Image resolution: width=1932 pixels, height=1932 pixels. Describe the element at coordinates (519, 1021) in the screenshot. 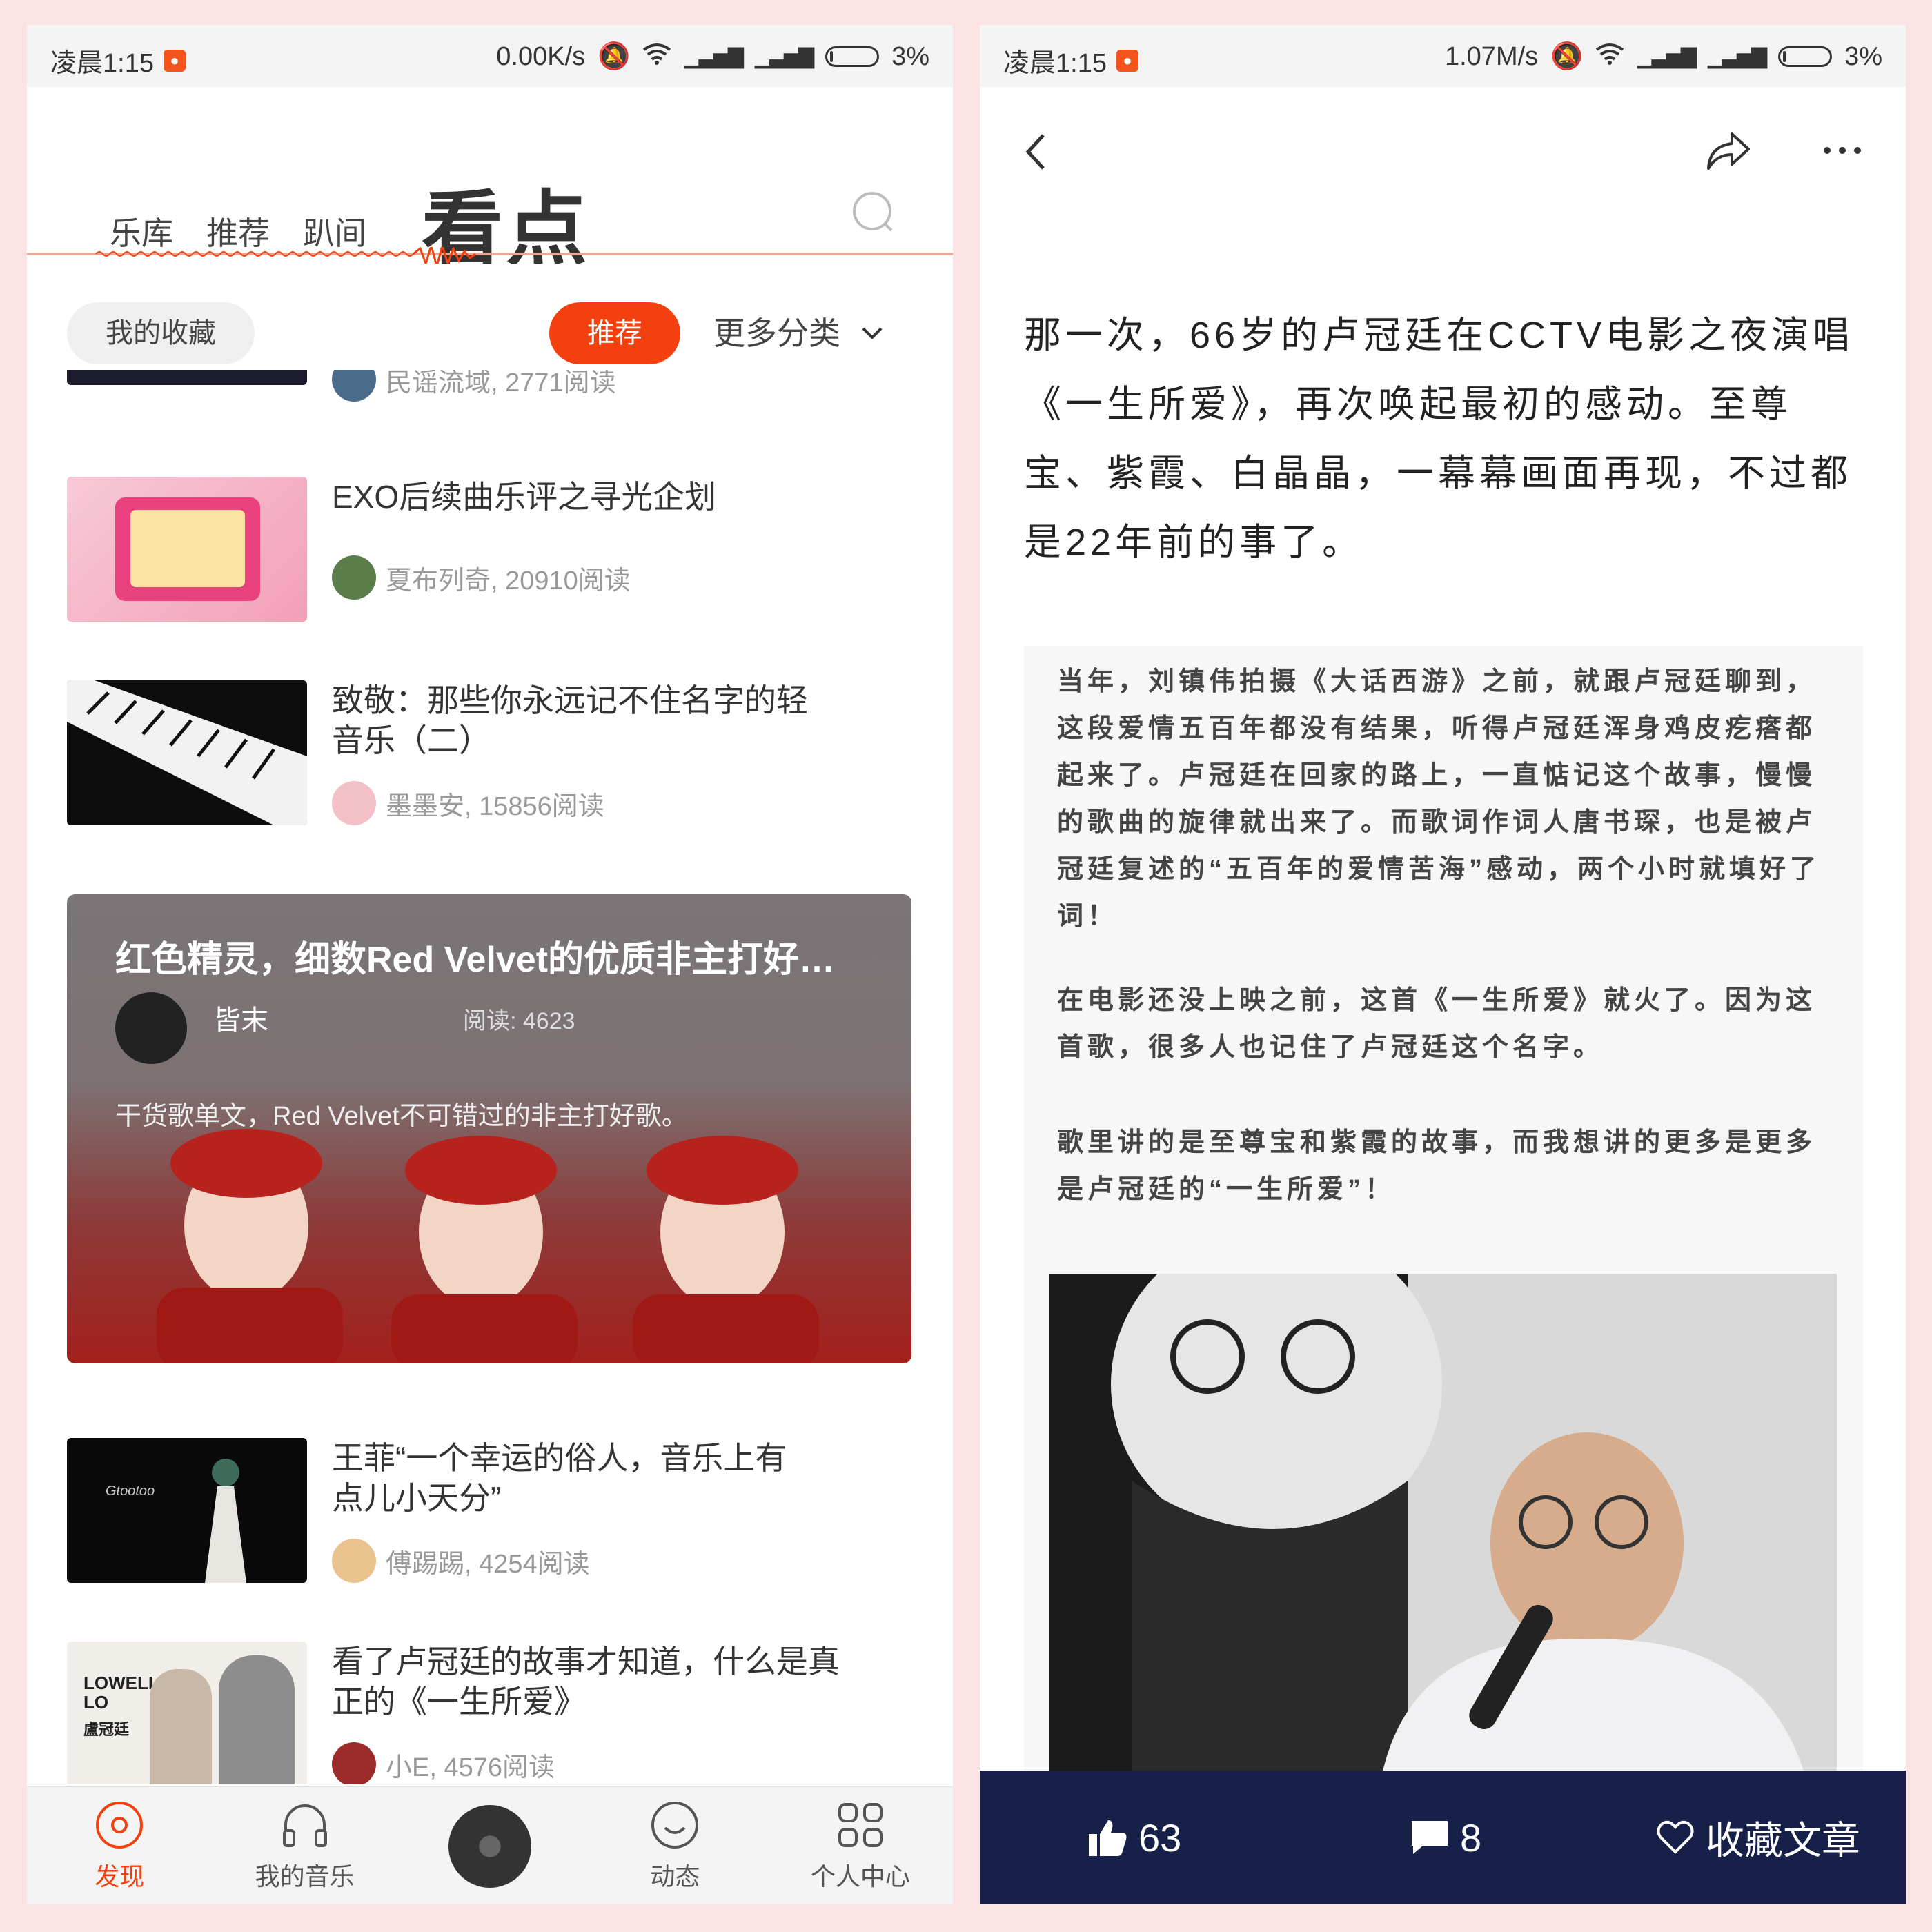

I see `featured-reads: 阅读: 4623` at that location.